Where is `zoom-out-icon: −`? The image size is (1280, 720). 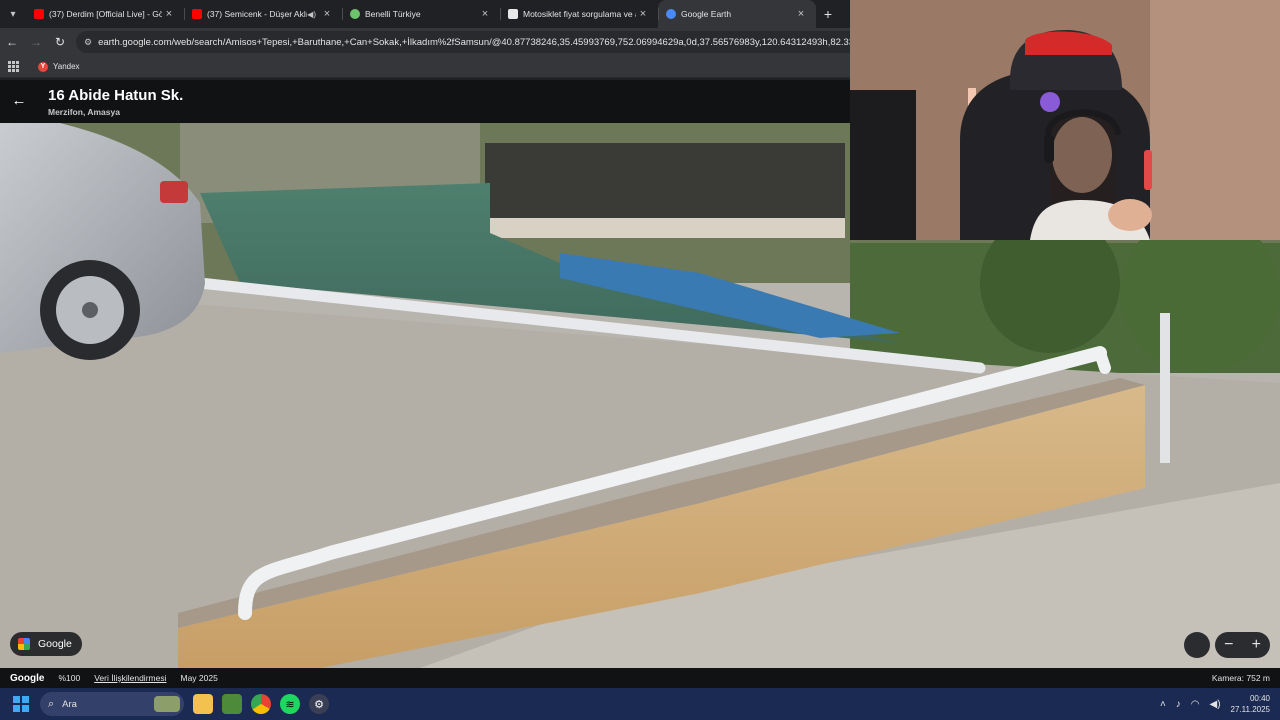
zoom-out-icon: − is located at coordinates (1228, 645).